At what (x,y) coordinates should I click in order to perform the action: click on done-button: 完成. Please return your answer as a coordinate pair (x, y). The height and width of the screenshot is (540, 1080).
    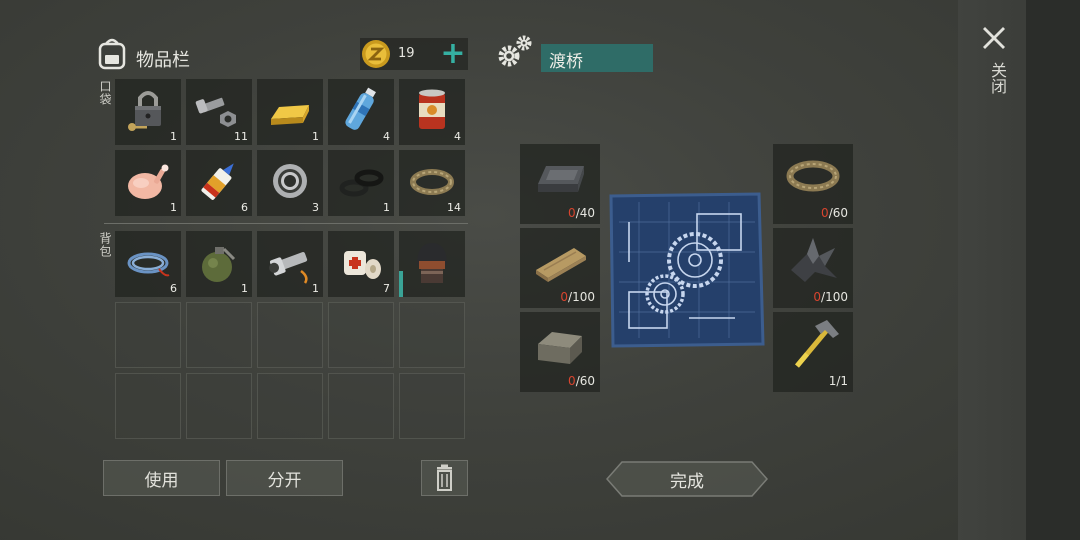
    Looking at the image, I should click on (687, 479).